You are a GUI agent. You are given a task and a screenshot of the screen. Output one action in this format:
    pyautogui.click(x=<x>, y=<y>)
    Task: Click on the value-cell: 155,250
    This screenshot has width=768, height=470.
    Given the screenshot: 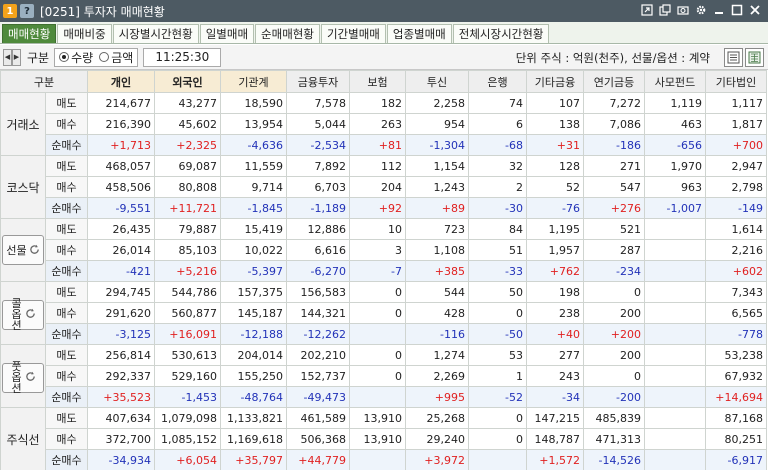 What is the action you would take?
    pyautogui.click(x=253, y=376)
    